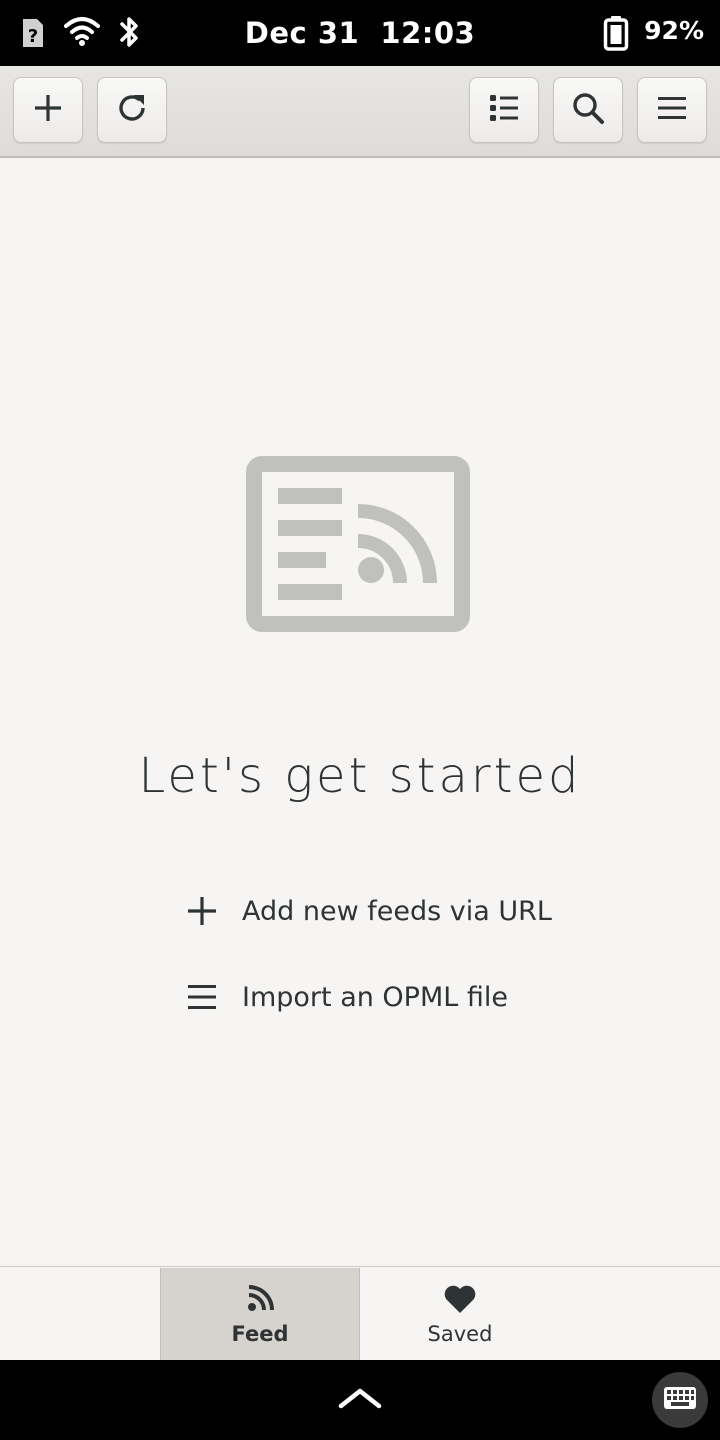  I want to click on heart-icon, so click(460, 1299).